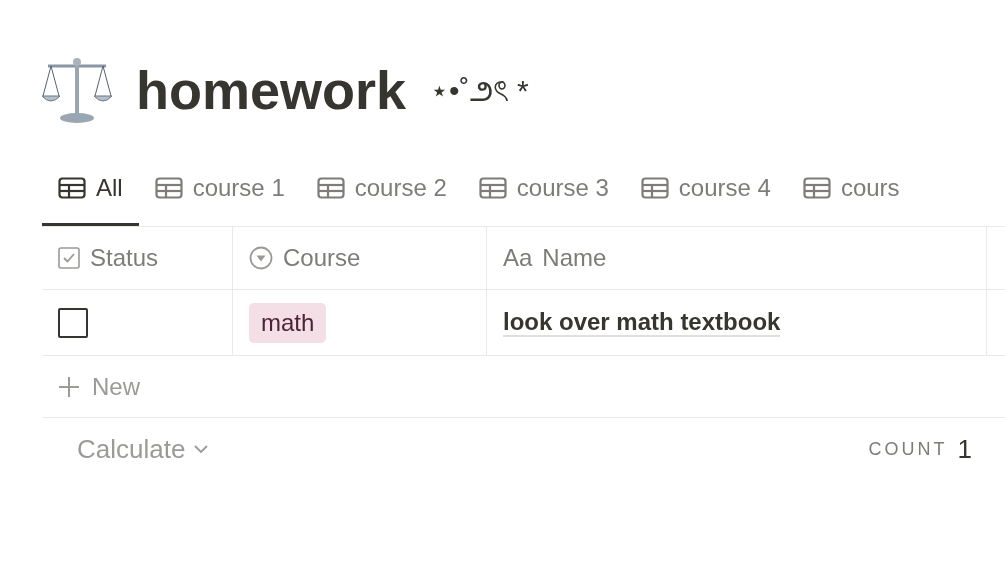  Describe the element at coordinates (77, 90) in the screenshot. I see `scales-icon` at that location.